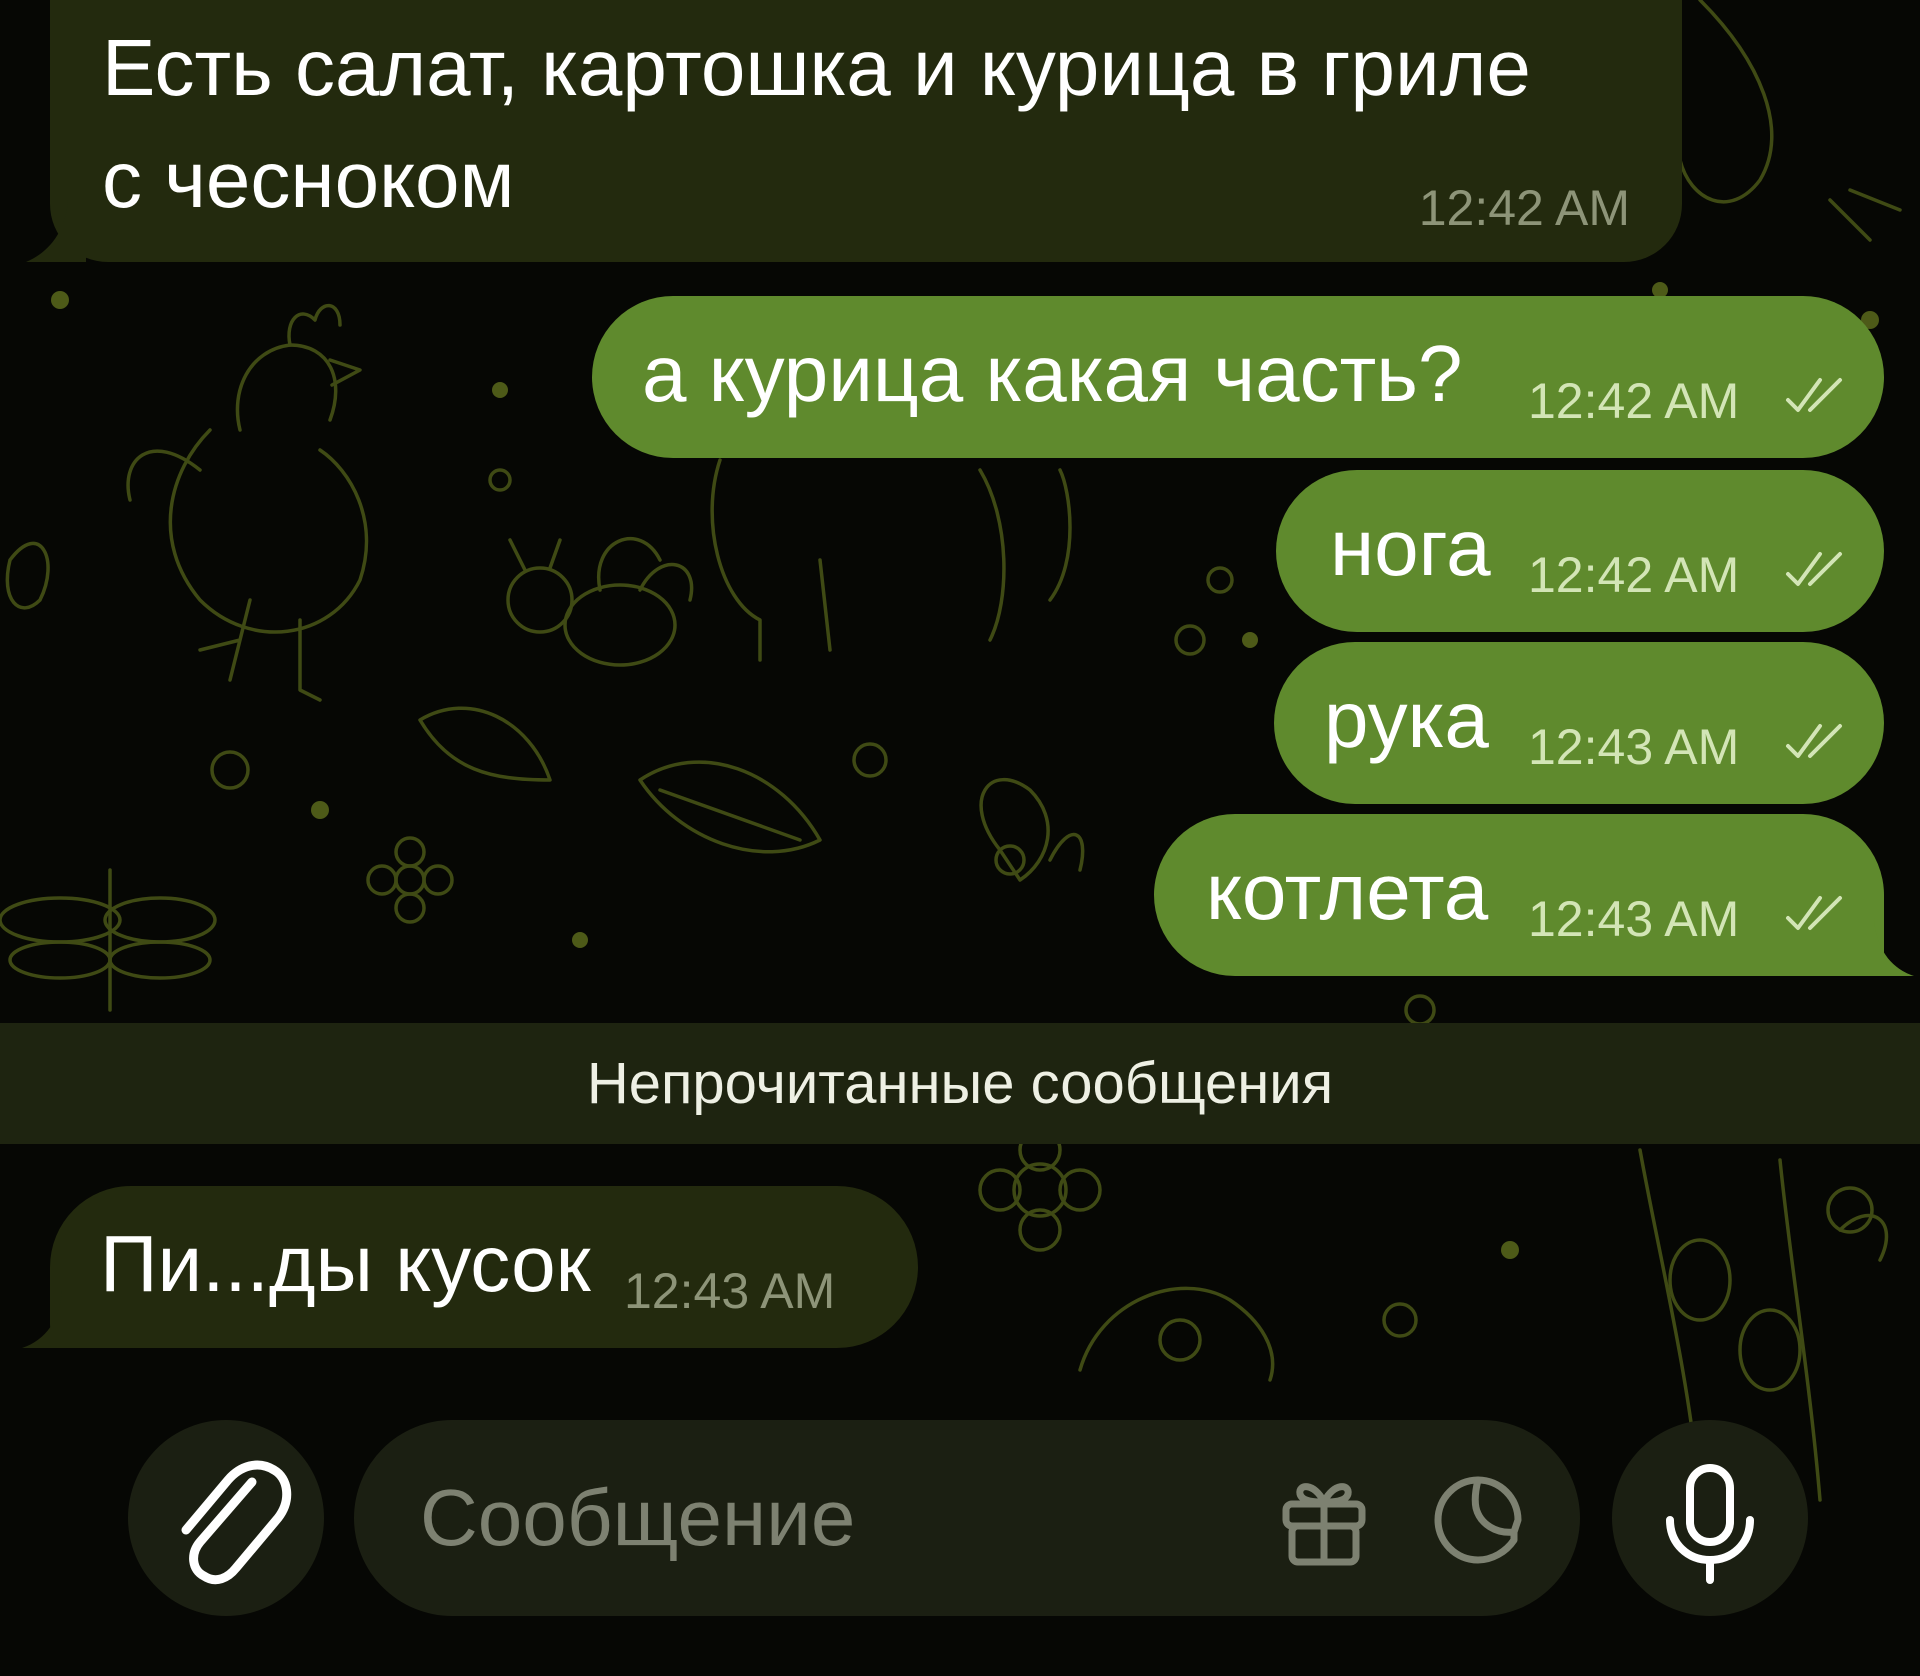 The height and width of the screenshot is (1676, 1920). Describe the element at coordinates (1324, 1524) in the screenshot. I see `gift-icon` at that location.